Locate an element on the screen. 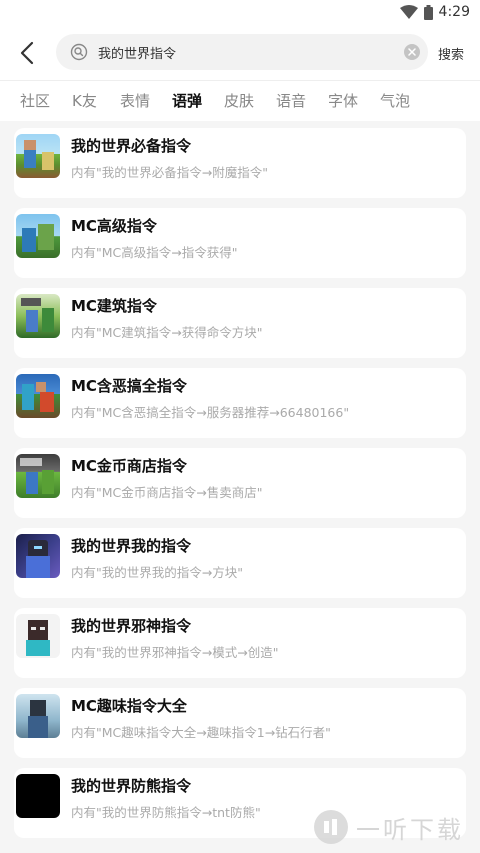 The width and height of the screenshot is (480, 853). item-title: 我的世界必备指令 is located at coordinates (131, 146).